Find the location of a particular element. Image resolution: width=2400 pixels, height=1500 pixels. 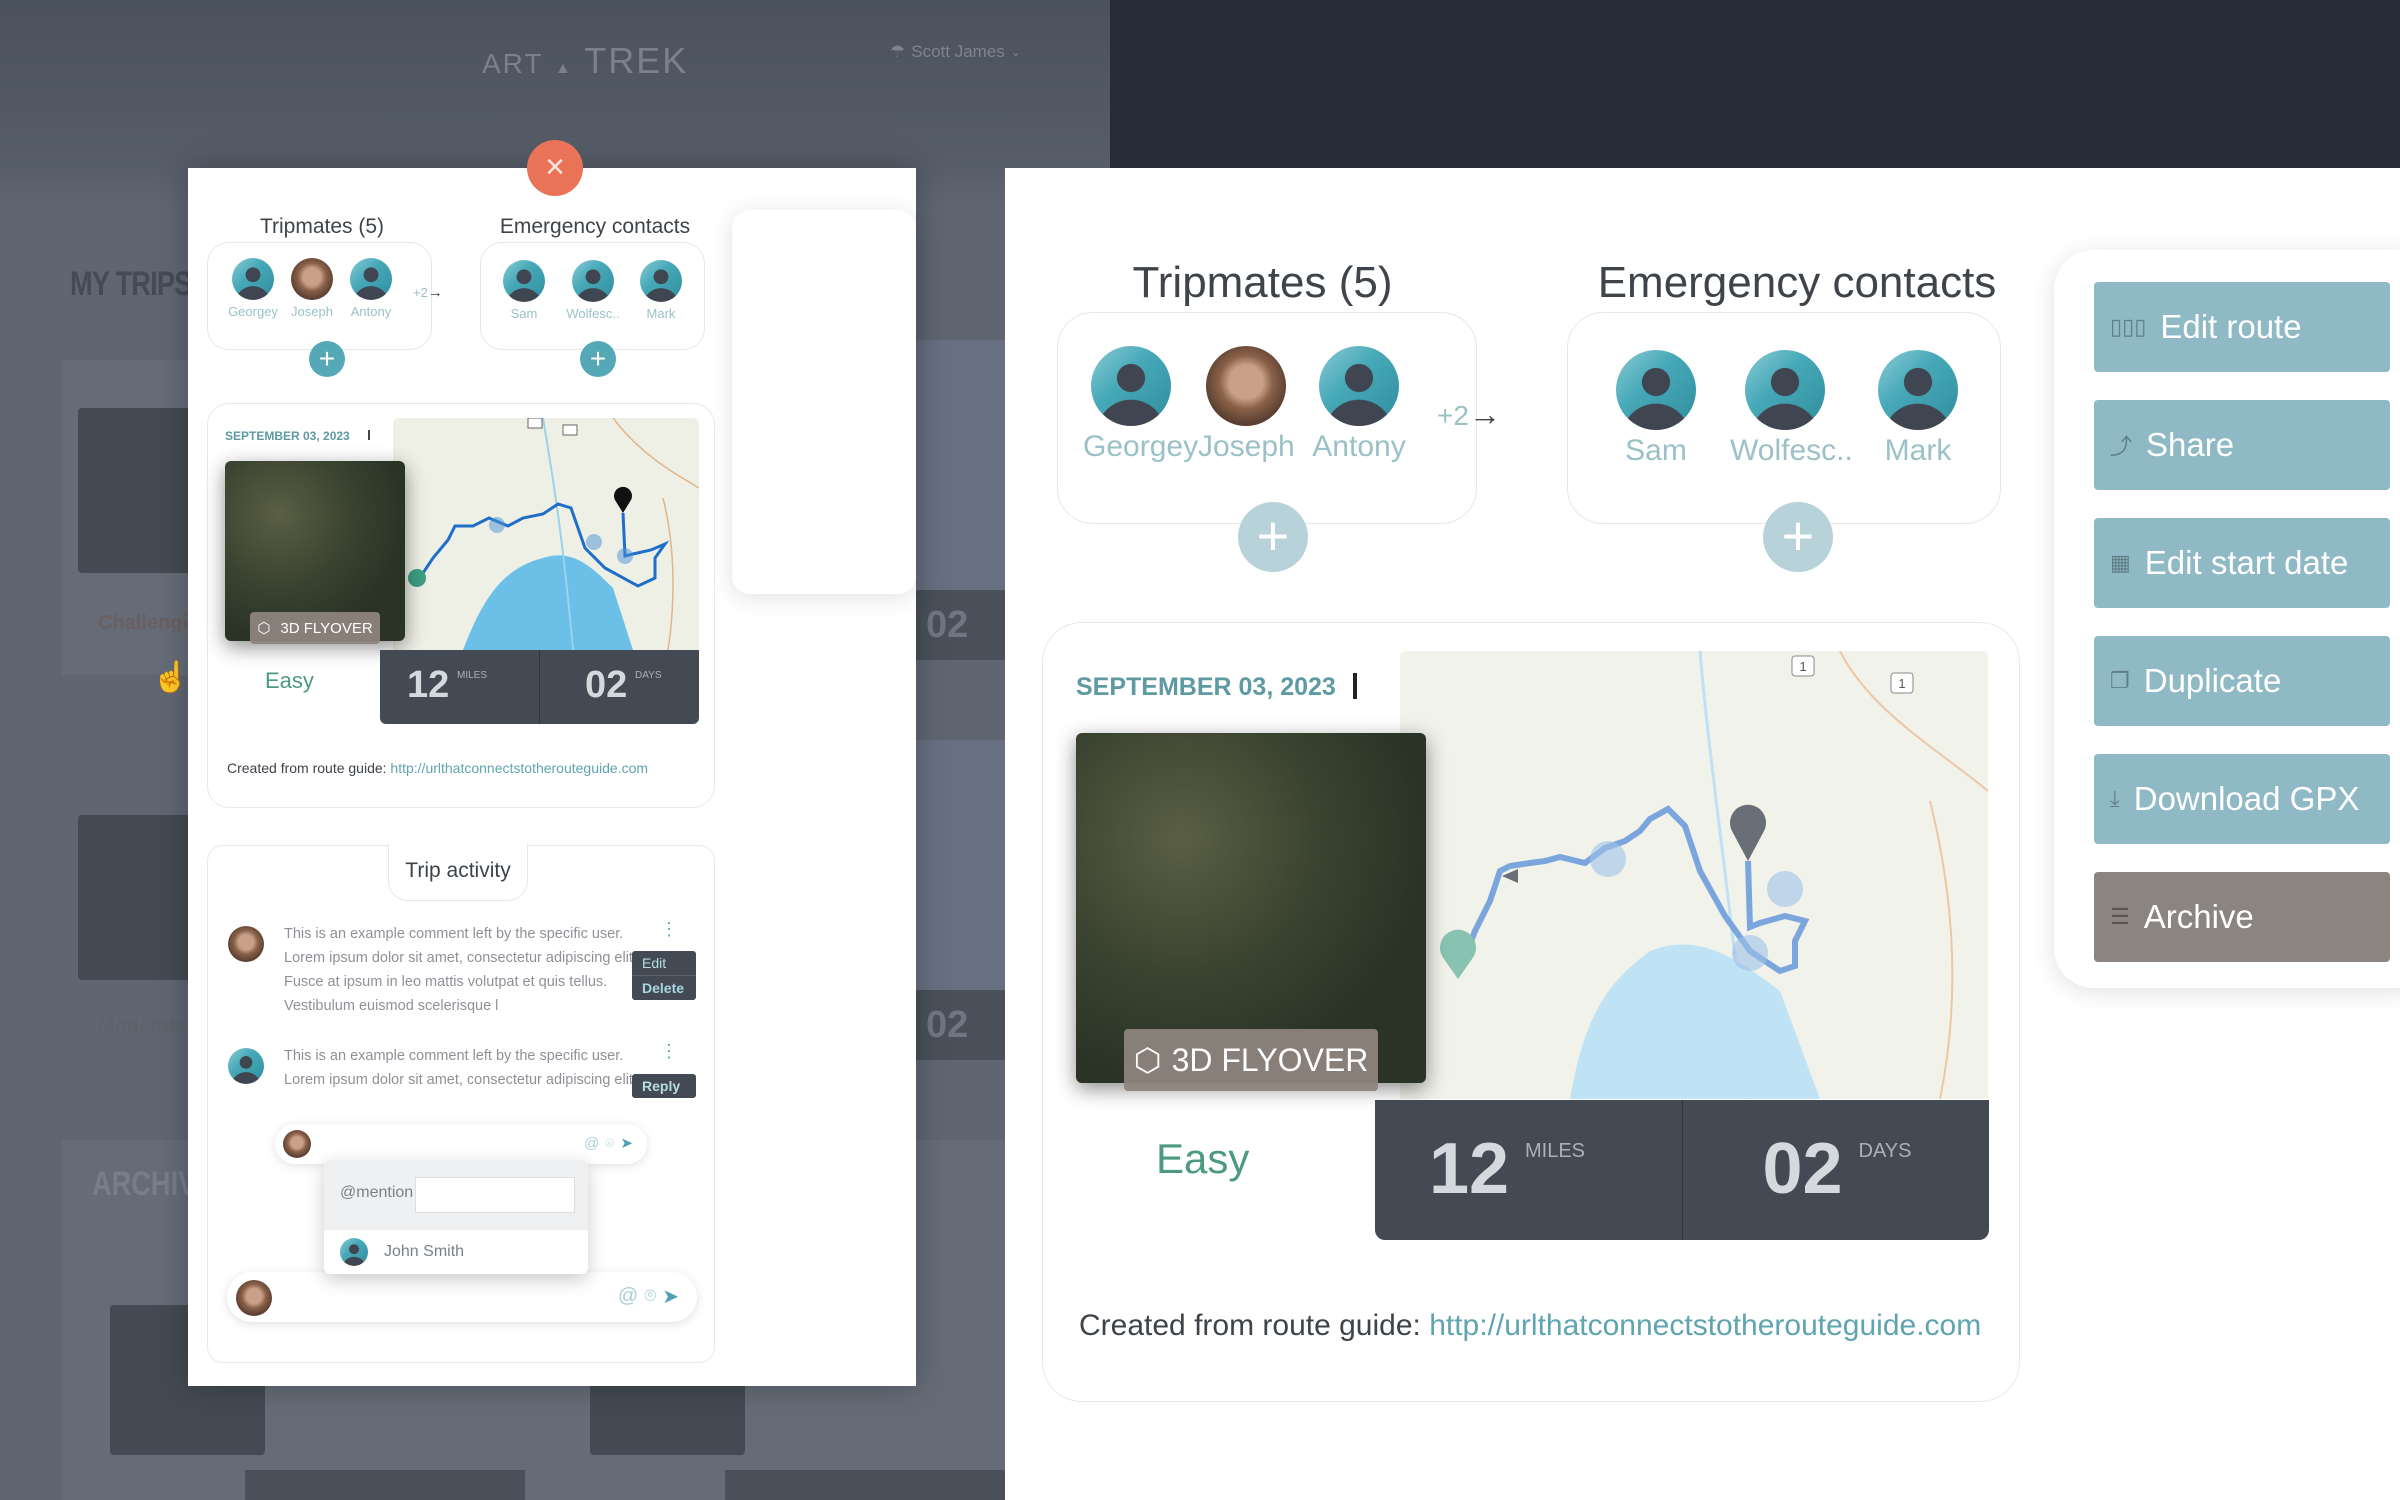

more-tripmates-link: +2→ is located at coordinates (428, 292).